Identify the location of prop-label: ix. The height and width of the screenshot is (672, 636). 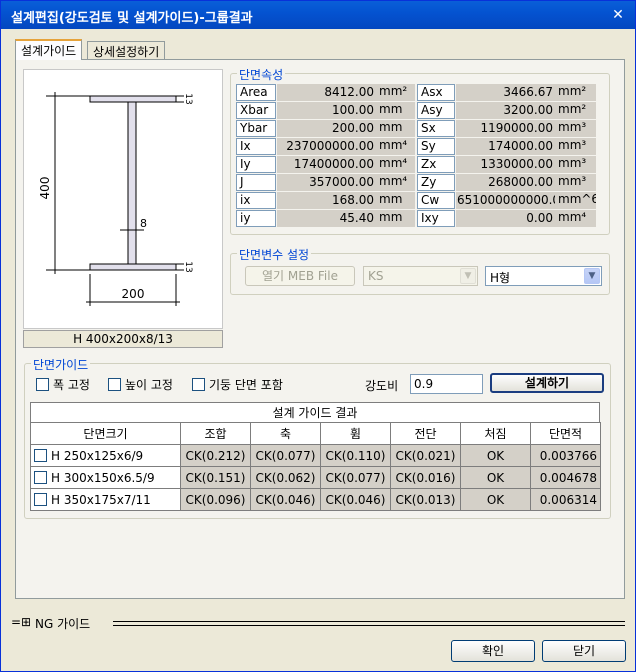
(256, 200).